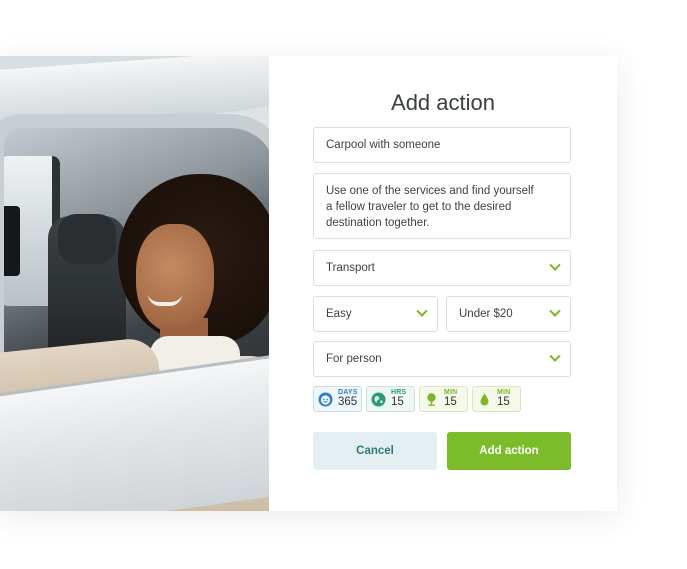 This screenshot has width=687, height=569. What do you see at coordinates (399, 393) in the screenshot?
I see `hours-badge-unit: HRS` at bounding box center [399, 393].